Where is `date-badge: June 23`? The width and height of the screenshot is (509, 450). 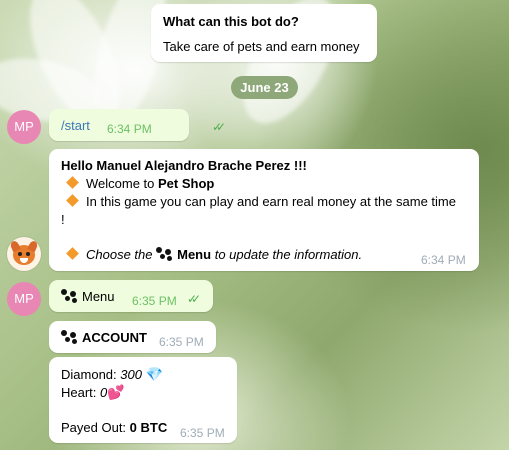
date-badge: June 23 is located at coordinates (264, 87).